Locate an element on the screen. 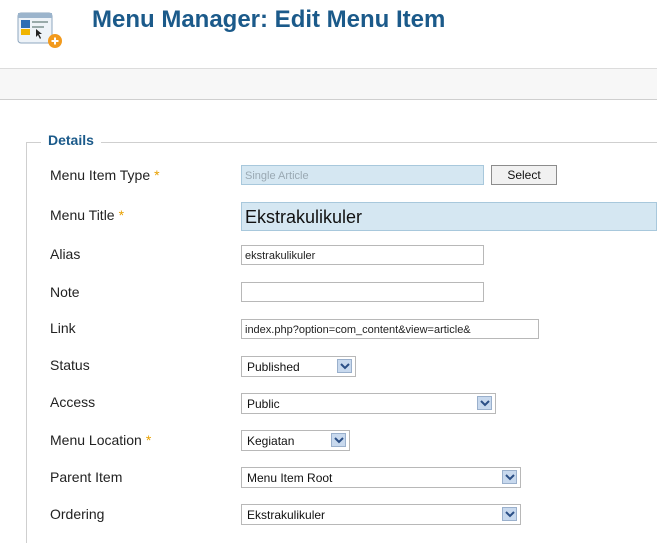 The image size is (657, 543). alias-label: Alias is located at coordinates (65, 254).